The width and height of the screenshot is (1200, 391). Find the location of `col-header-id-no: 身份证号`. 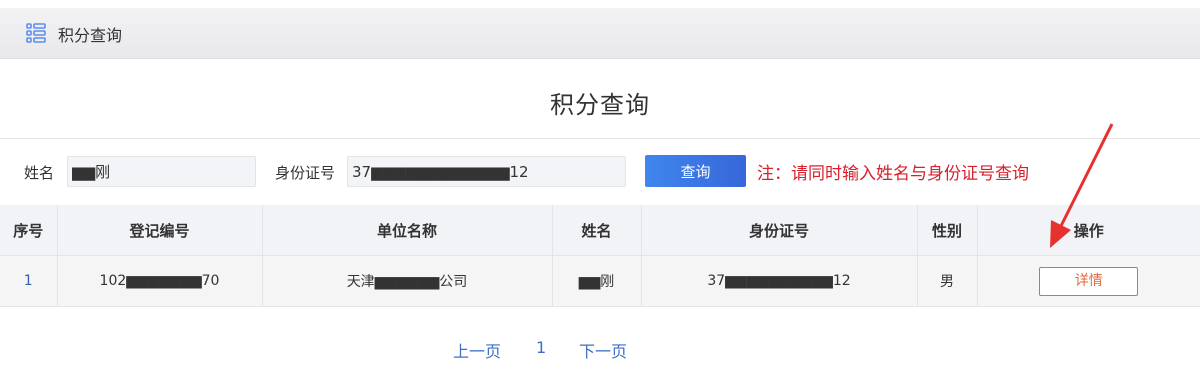

col-header-id-no: 身份证号 is located at coordinates (779, 230).